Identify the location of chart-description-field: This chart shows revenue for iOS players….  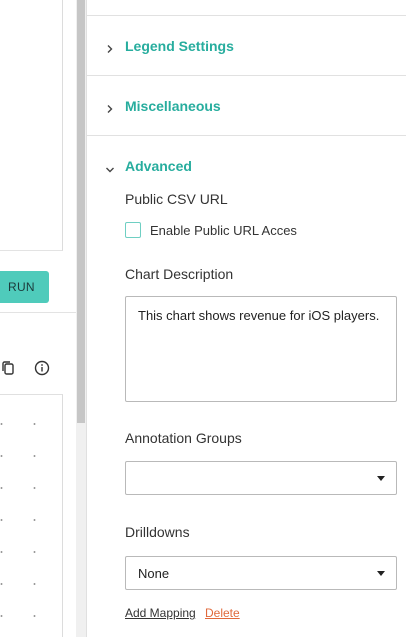
(261, 349).